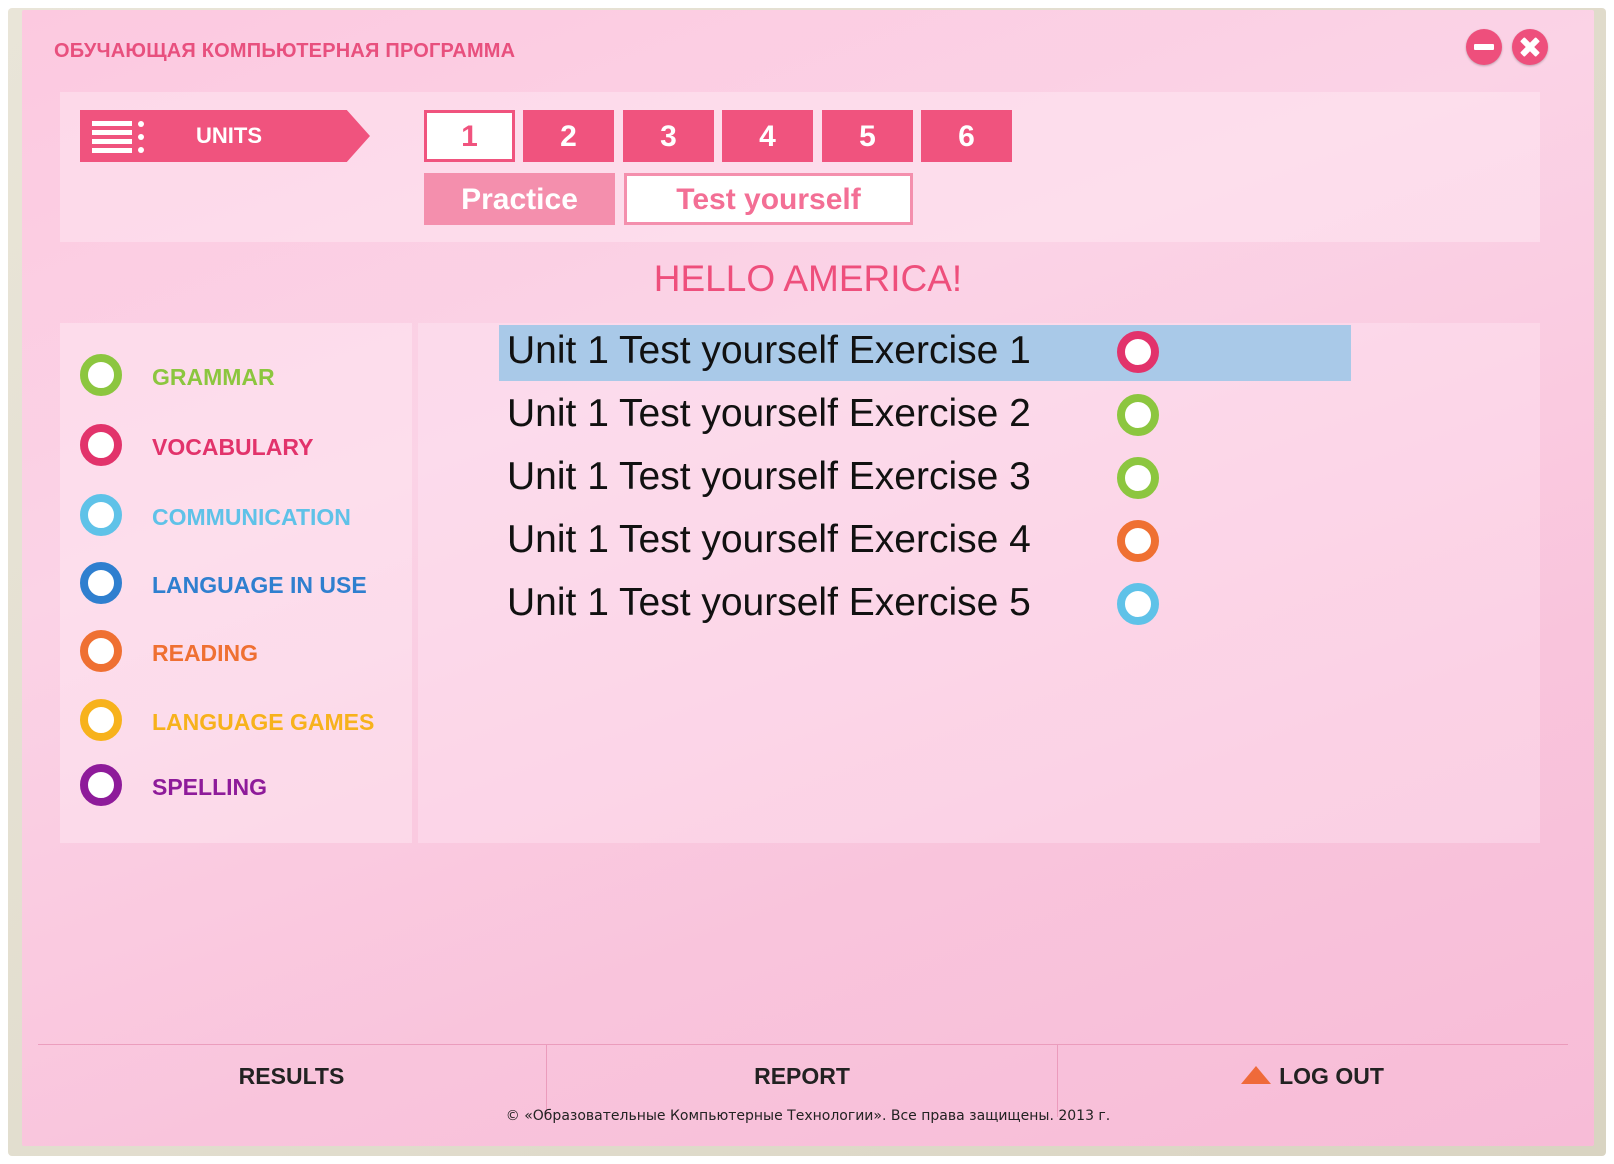  I want to click on exercise-label: Unit 1 Test yourself Exercise 5, so click(769, 602).